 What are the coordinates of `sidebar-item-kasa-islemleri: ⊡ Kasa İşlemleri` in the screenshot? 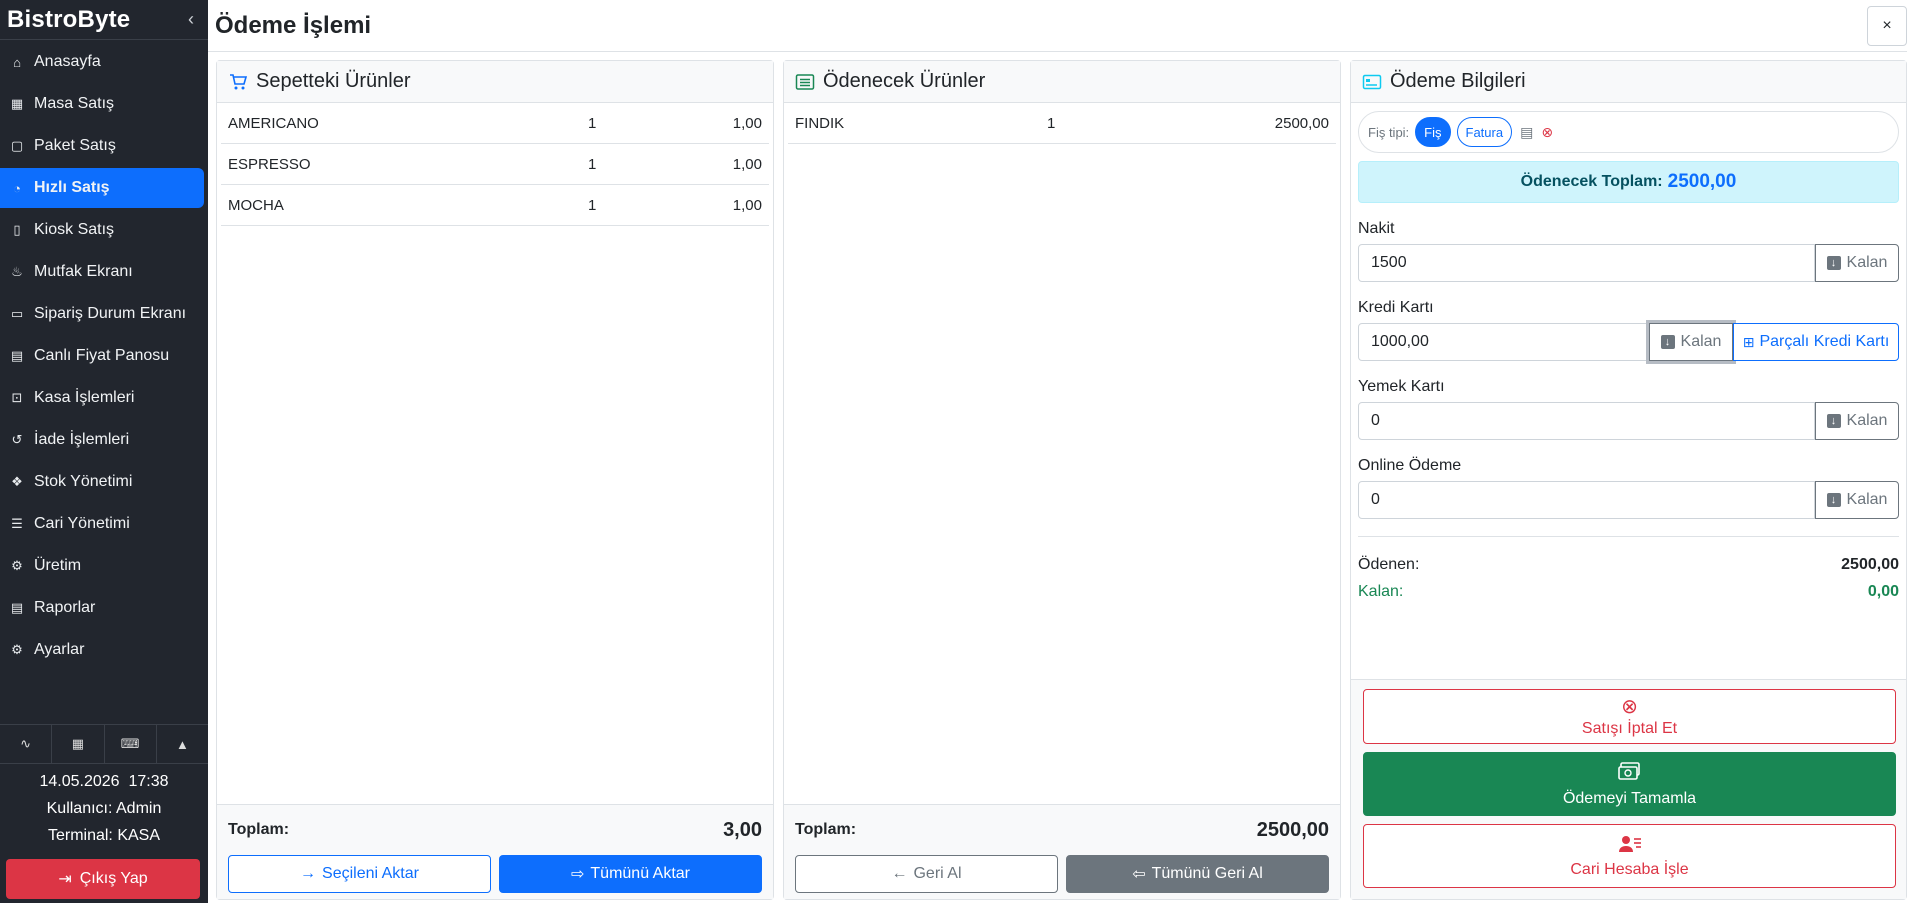 It's located at (102, 398).